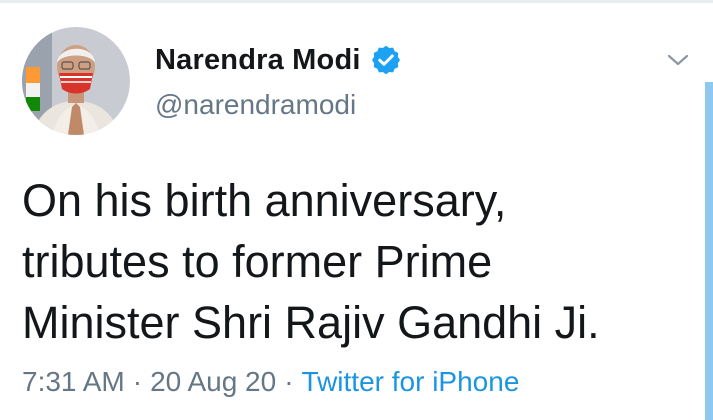  I want to click on profile-photo-icon, so click(76, 81).